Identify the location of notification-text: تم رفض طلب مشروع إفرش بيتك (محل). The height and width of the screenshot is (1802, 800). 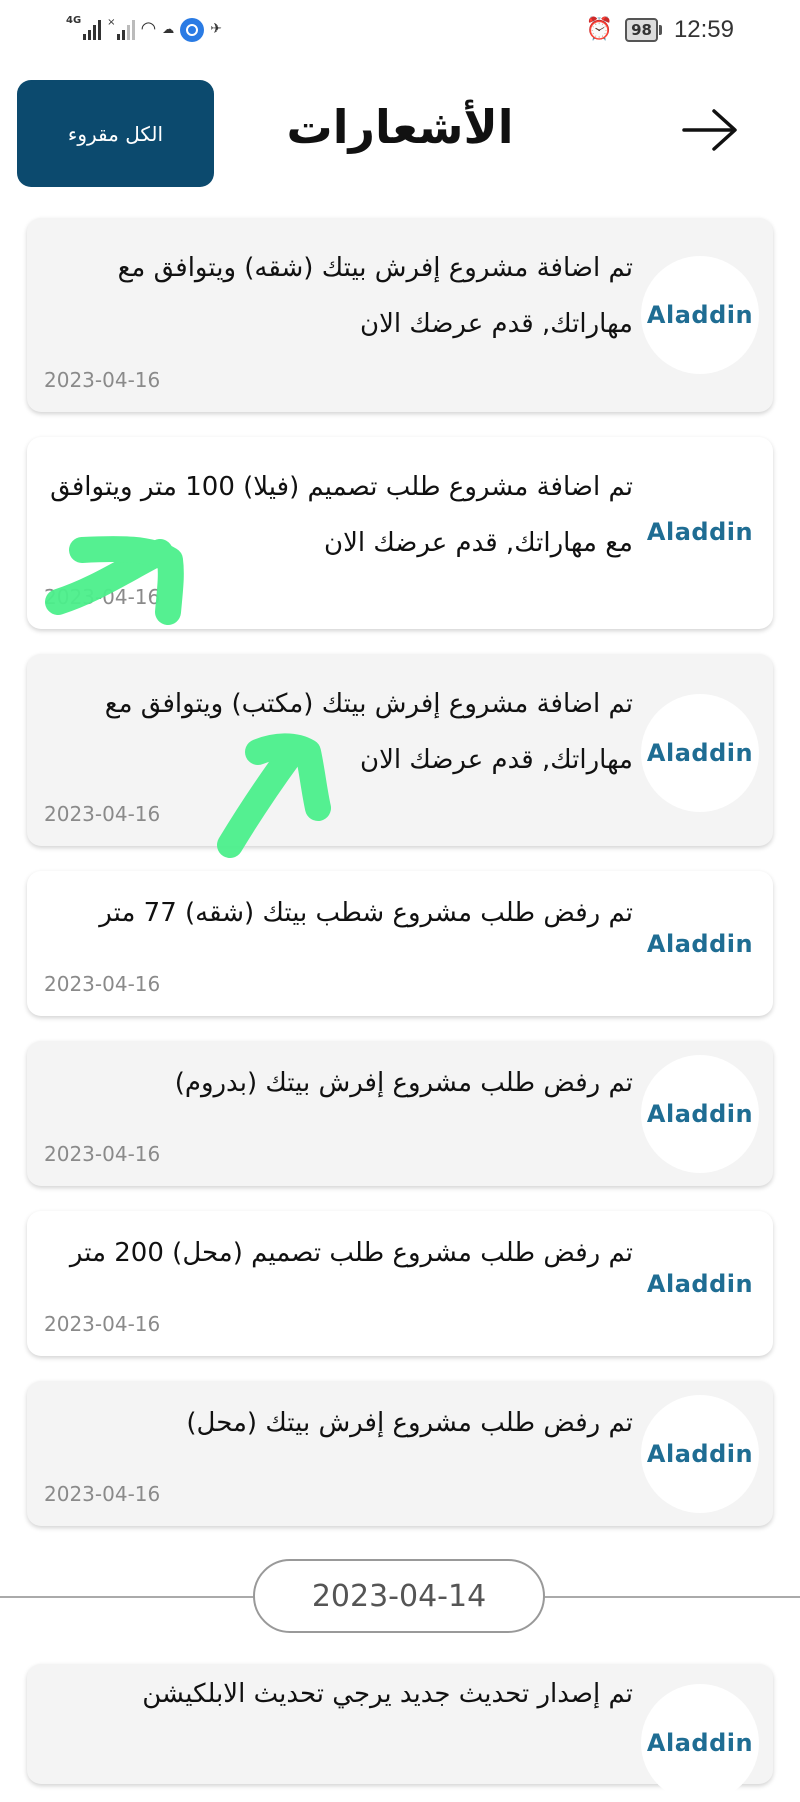
(409, 1423).